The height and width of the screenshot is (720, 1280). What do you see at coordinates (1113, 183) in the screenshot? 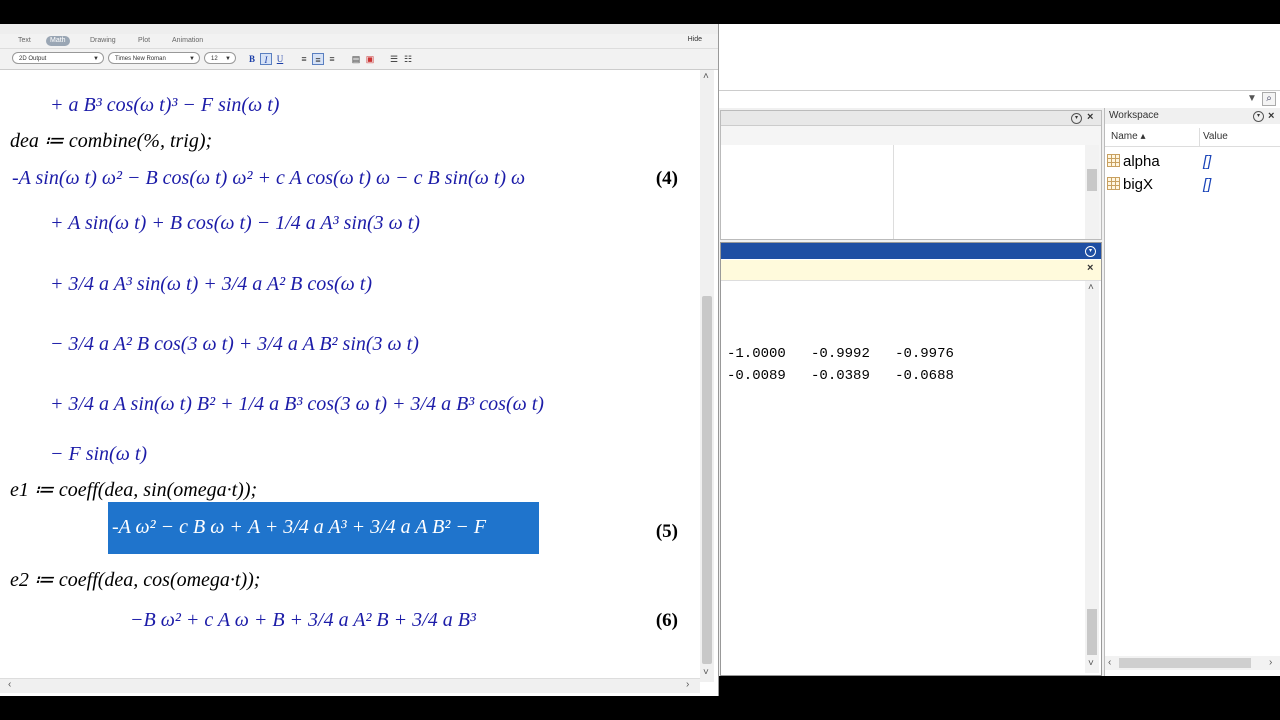
I see `matrix-icon` at bounding box center [1113, 183].